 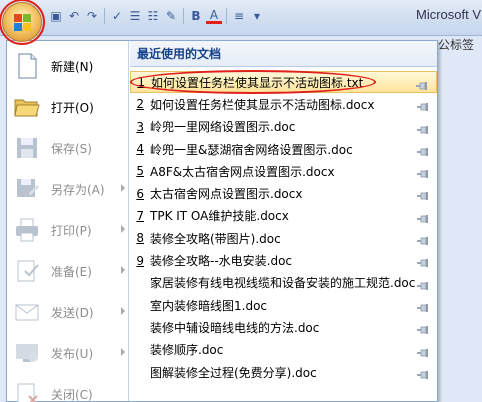 What do you see at coordinates (153, 16) in the screenshot?
I see `number-list-icon: ☷` at bounding box center [153, 16].